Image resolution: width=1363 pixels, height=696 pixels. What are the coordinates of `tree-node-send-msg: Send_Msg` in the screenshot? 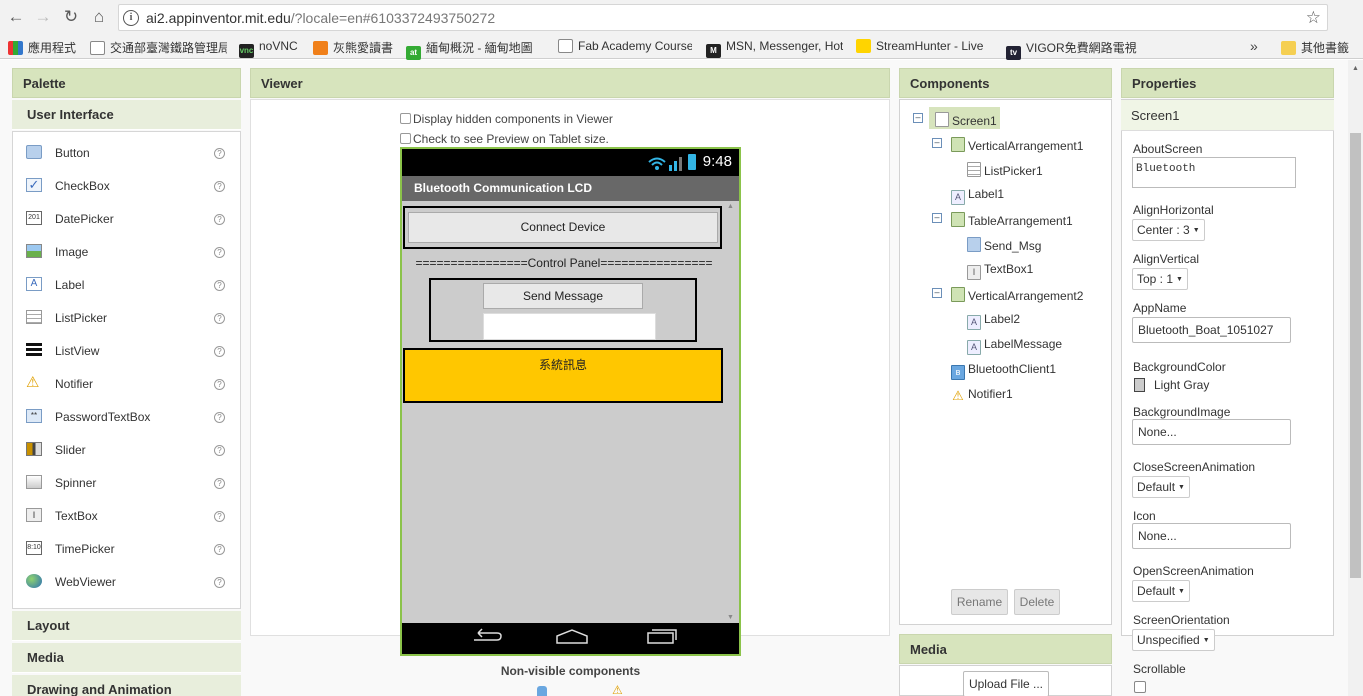 It's located at (1004, 245).